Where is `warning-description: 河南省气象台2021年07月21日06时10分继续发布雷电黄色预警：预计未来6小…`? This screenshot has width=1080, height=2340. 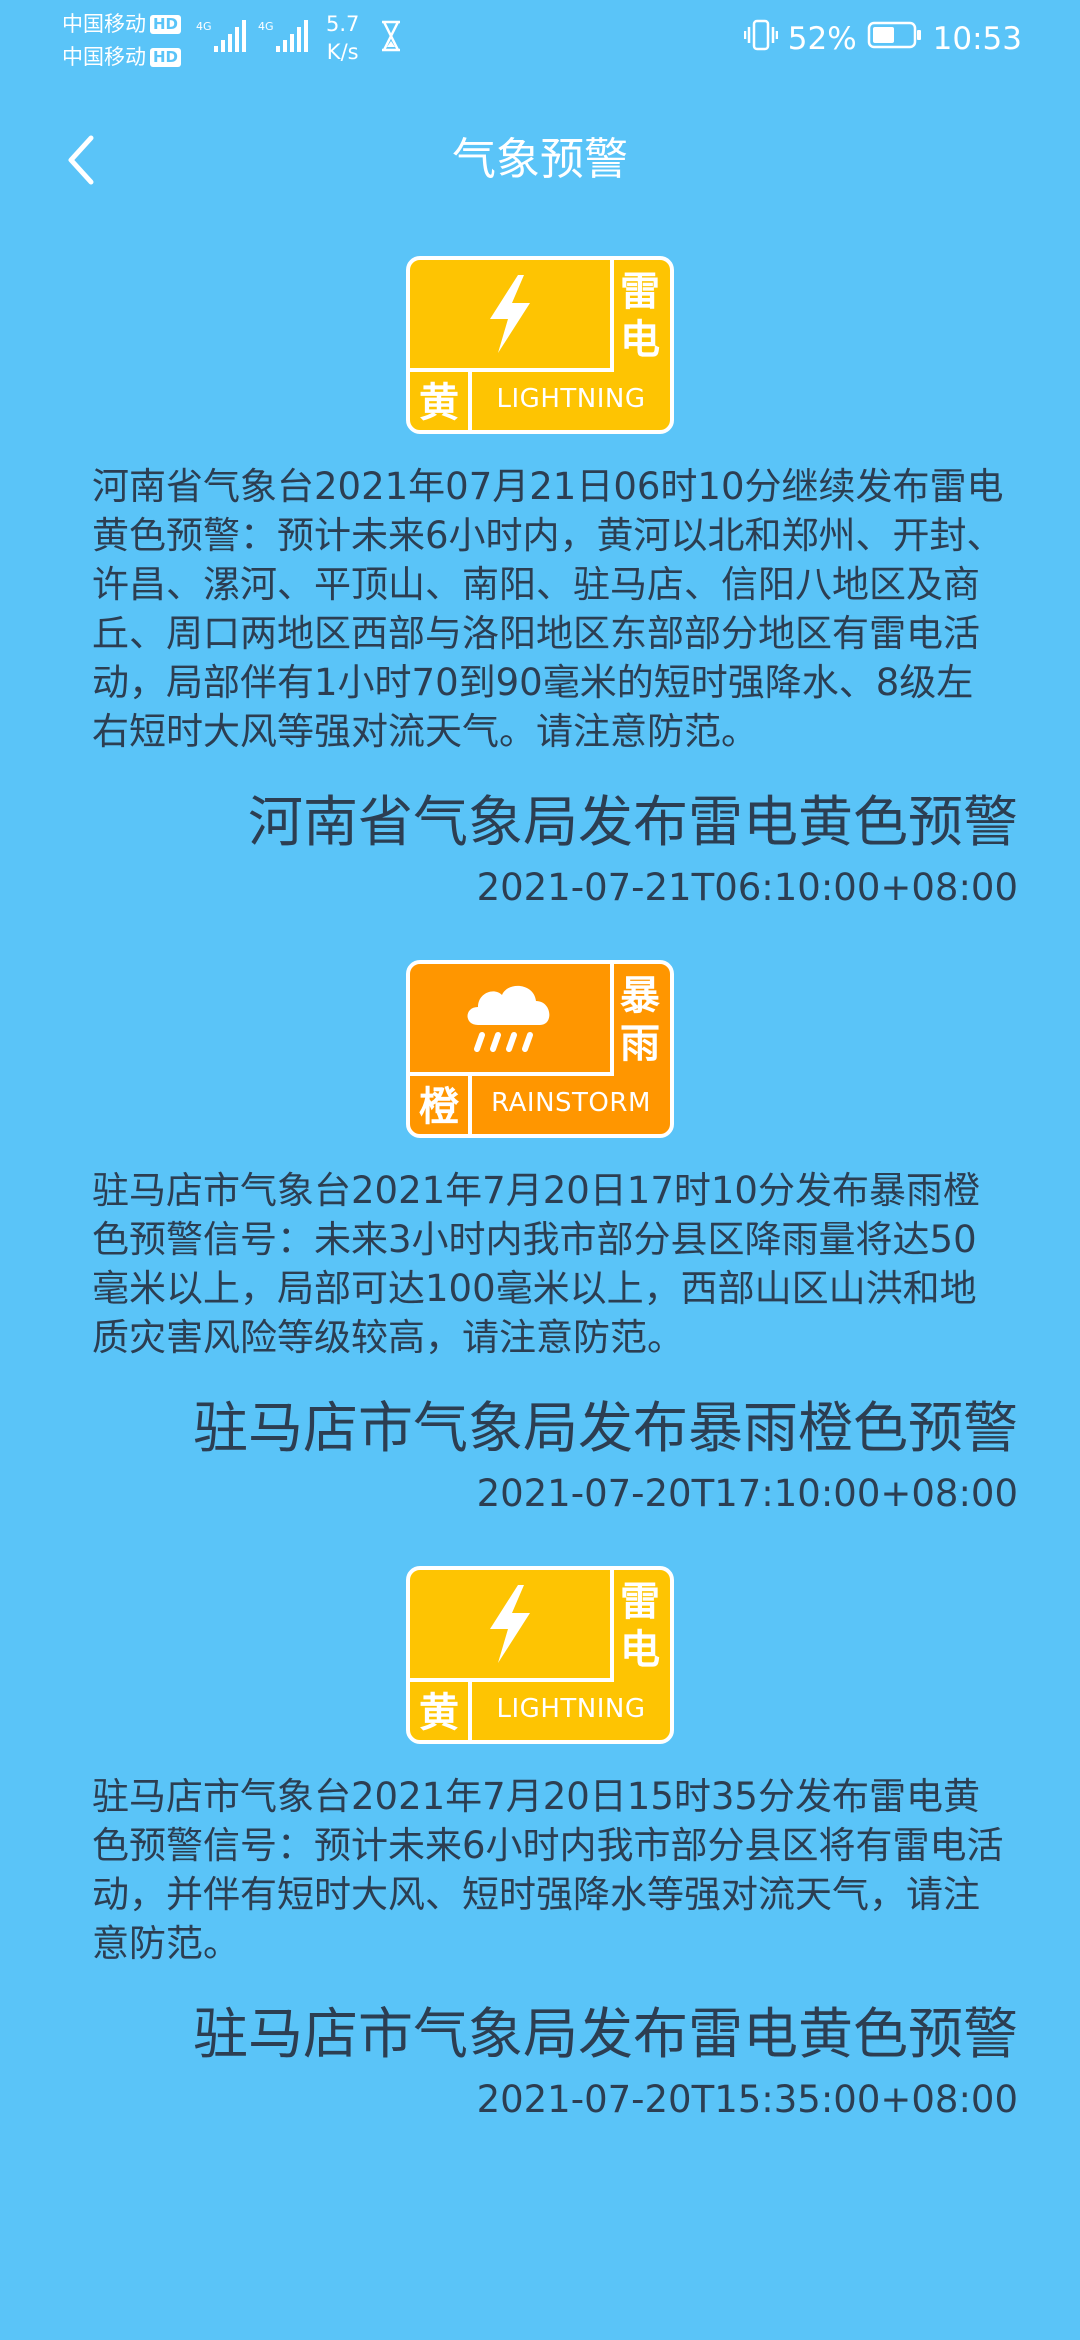 warning-description: 河南省气象台2021年07月21日06时10分继续发布雷电黄色预警：预计未来6小… is located at coordinates (548, 609).